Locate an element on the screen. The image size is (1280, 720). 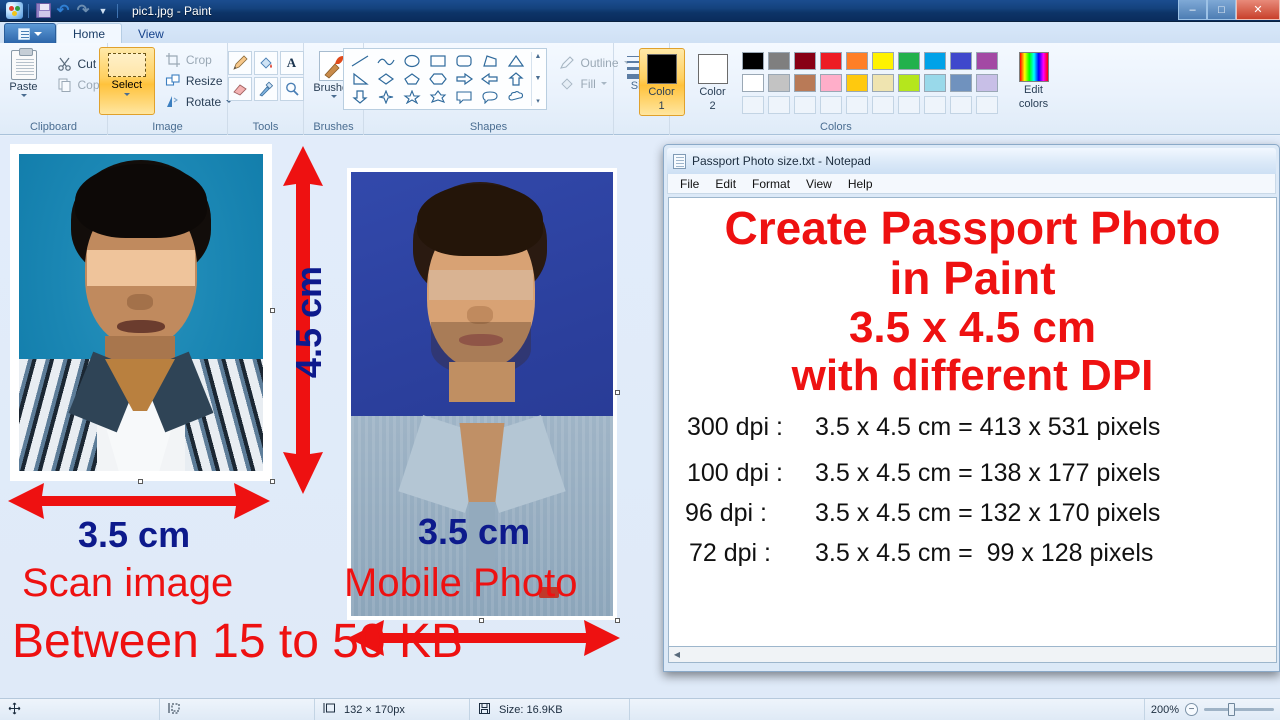
menu-file: File is located at coordinates (689, 184).